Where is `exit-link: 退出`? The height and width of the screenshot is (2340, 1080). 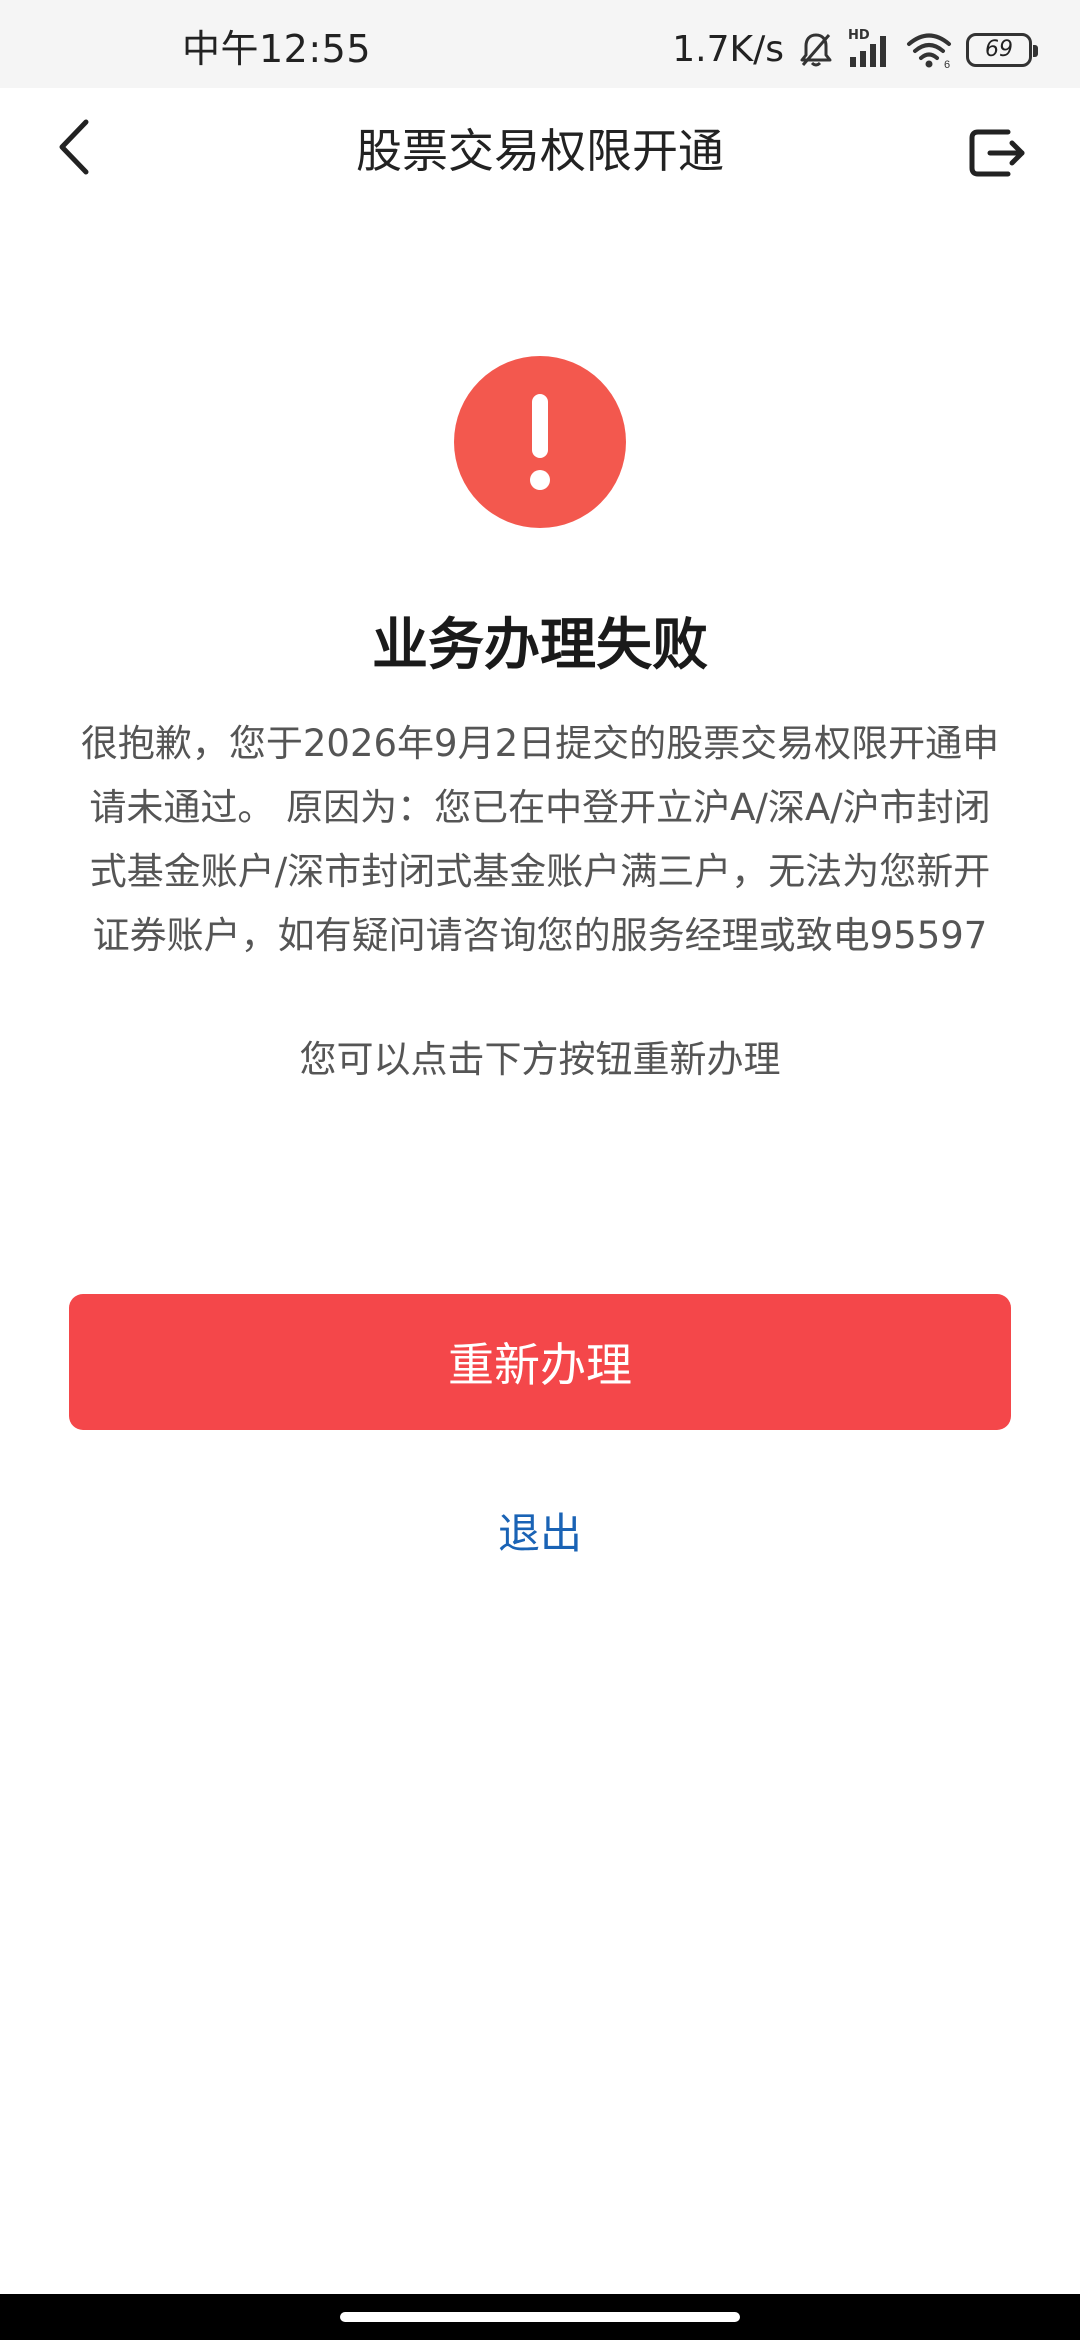 exit-link: 退出 is located at coordinates (540, 1534).